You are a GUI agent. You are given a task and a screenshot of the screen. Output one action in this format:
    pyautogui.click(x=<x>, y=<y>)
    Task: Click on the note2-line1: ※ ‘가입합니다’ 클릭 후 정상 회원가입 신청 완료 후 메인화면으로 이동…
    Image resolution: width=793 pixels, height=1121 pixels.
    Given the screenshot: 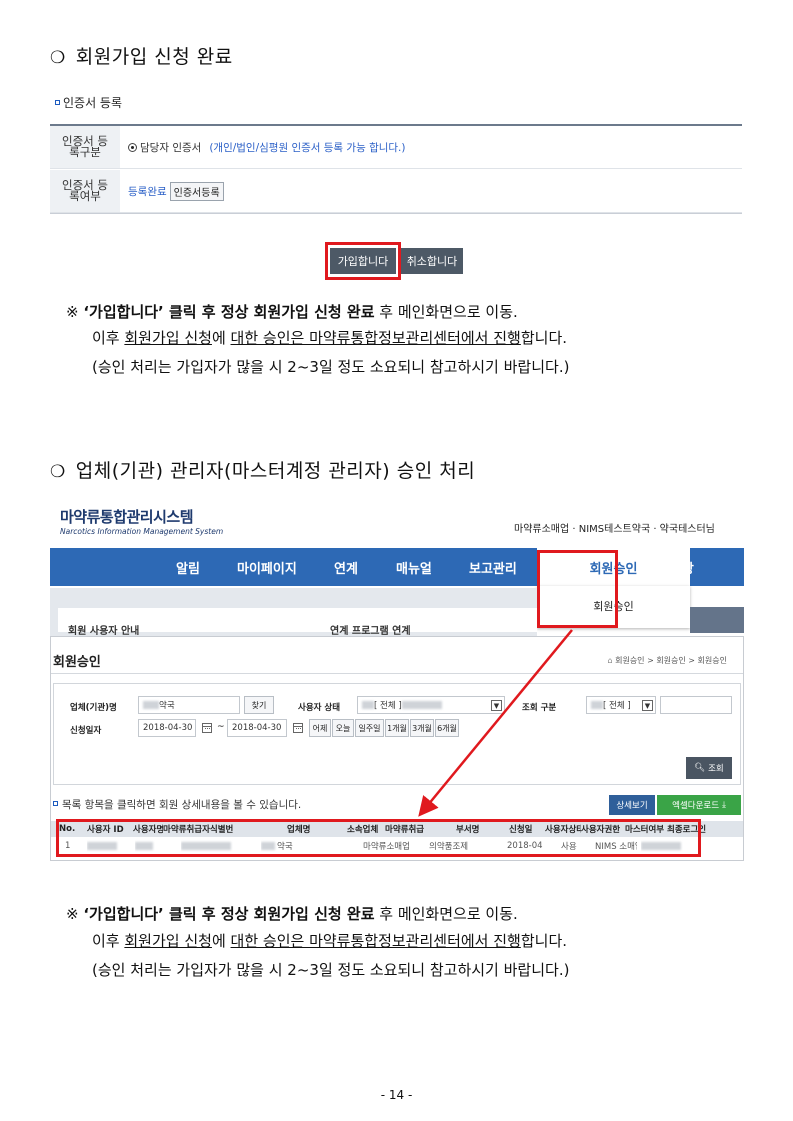 What is the action you would take?
    pyautogui.click(x=292, y=914)
    